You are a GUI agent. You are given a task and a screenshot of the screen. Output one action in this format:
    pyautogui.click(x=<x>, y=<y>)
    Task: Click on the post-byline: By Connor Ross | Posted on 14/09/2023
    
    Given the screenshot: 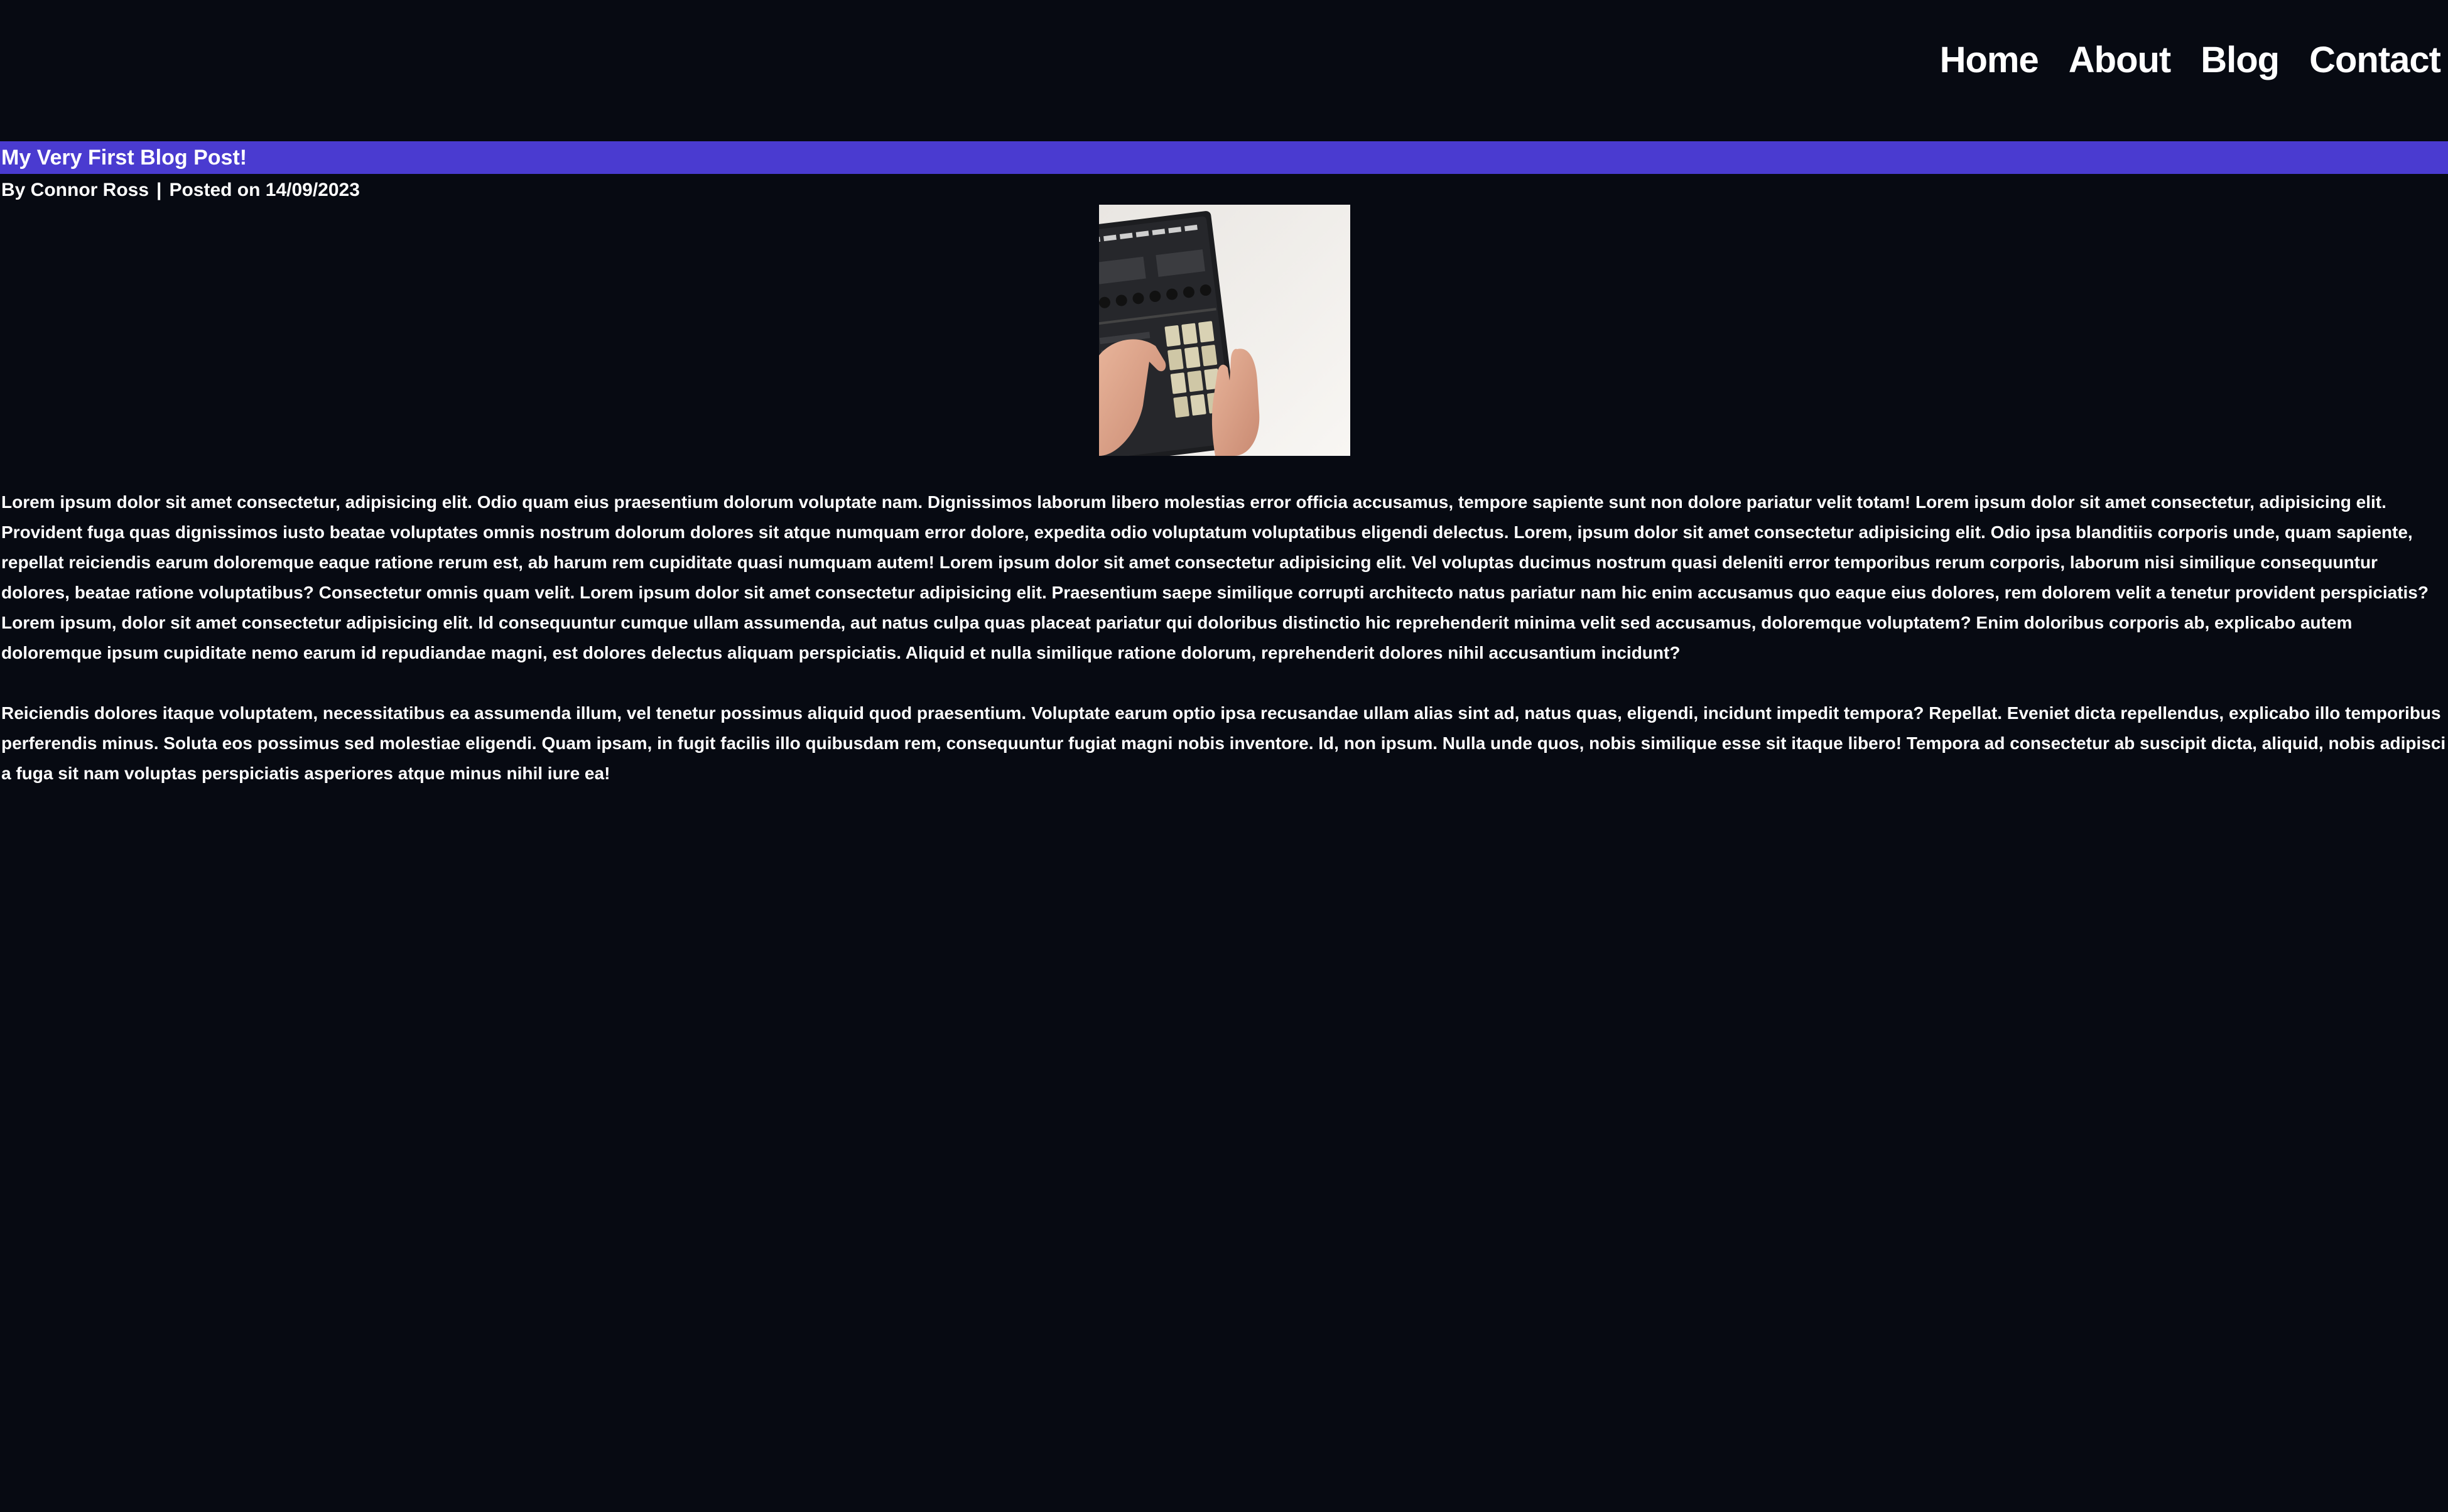 What is the action you would take?
    pyautogui.click(x=180, y=190)
    